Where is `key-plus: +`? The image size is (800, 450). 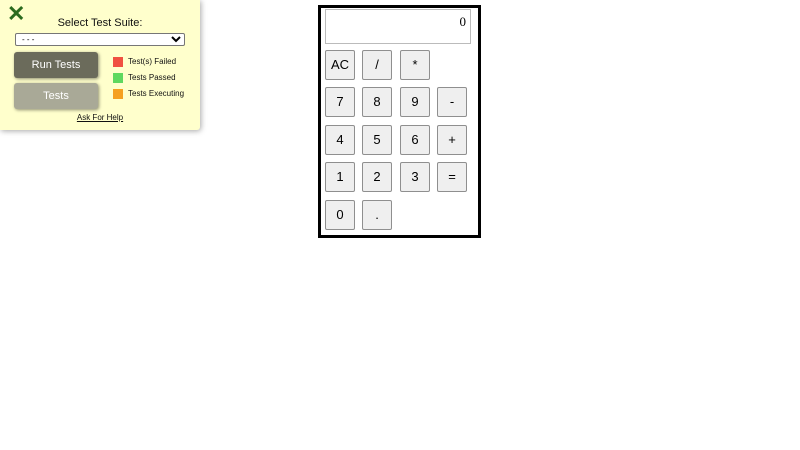
key-plus: + is located at coordinates (452, 140).